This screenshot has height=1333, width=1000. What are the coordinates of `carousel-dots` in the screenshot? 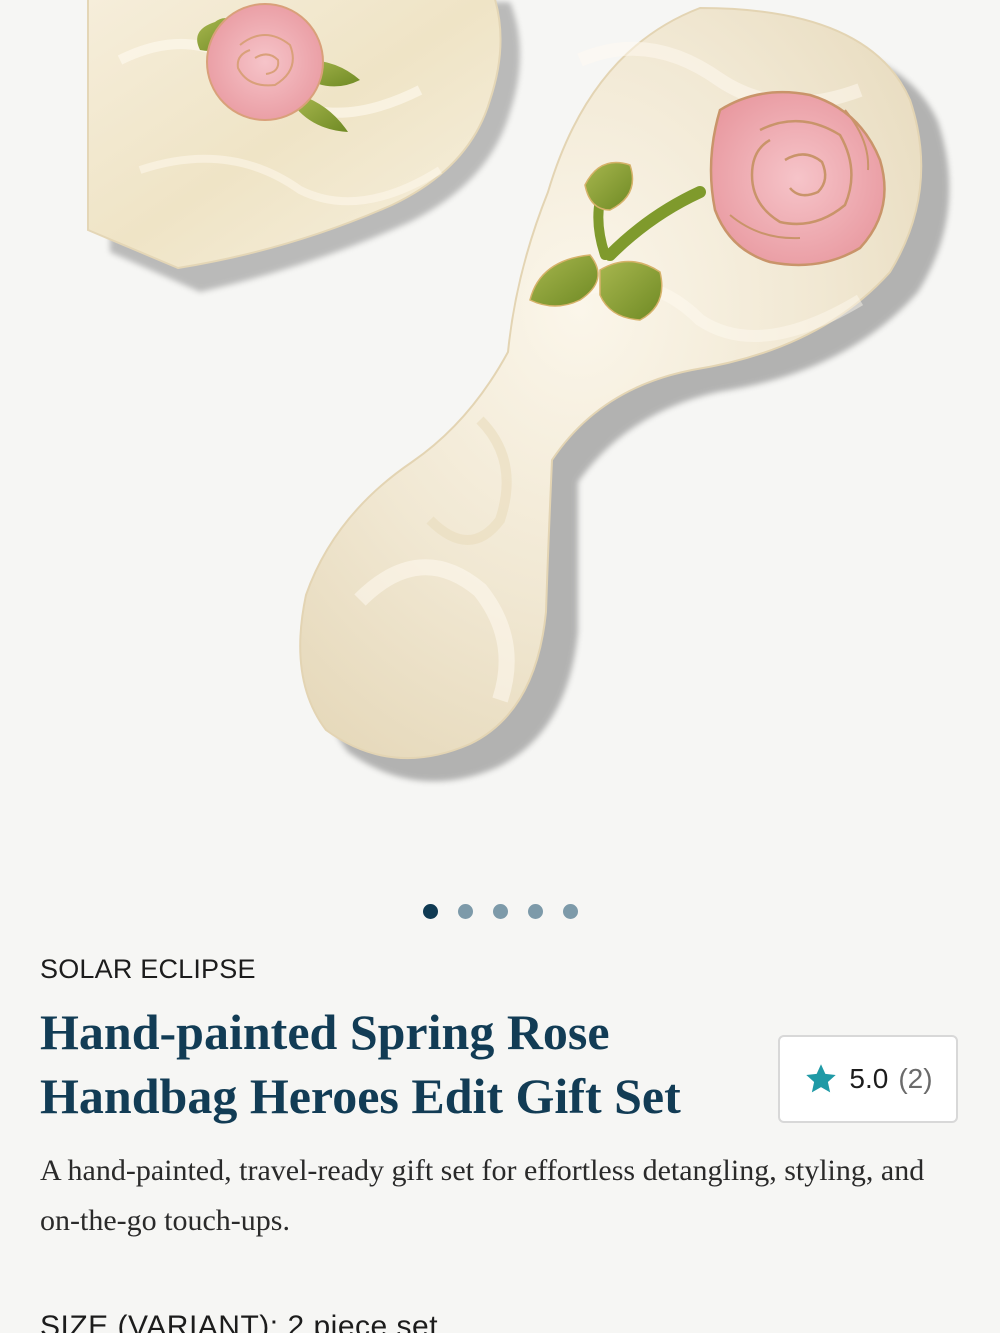 It's located at (500, 911).